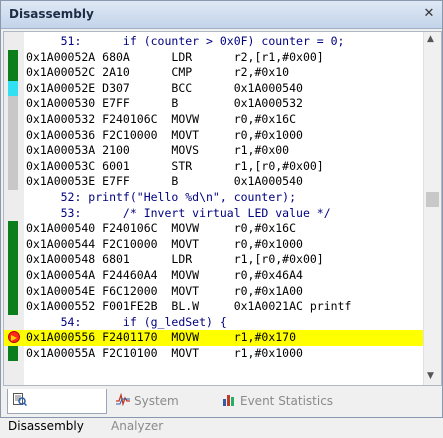 The width and height of the screenshot is (443, 438). What do you see at coordinates (158, 150) in the screenshot?
I see `line-text: 0x1A00053A 2100 MOVS r1,#0x00` at bounding box center [158, 150].